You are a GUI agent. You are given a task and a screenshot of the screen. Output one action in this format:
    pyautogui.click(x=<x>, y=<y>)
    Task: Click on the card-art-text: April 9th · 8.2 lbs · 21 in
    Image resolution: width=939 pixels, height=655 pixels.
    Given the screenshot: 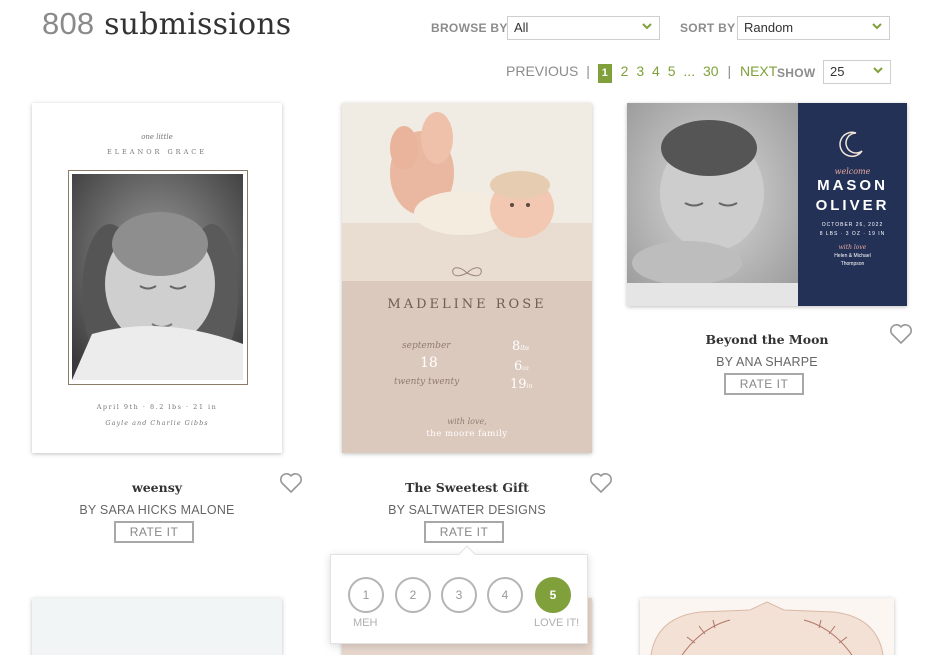 What is the action you would take?
    pyautogui.click(x=157, y=407)
    